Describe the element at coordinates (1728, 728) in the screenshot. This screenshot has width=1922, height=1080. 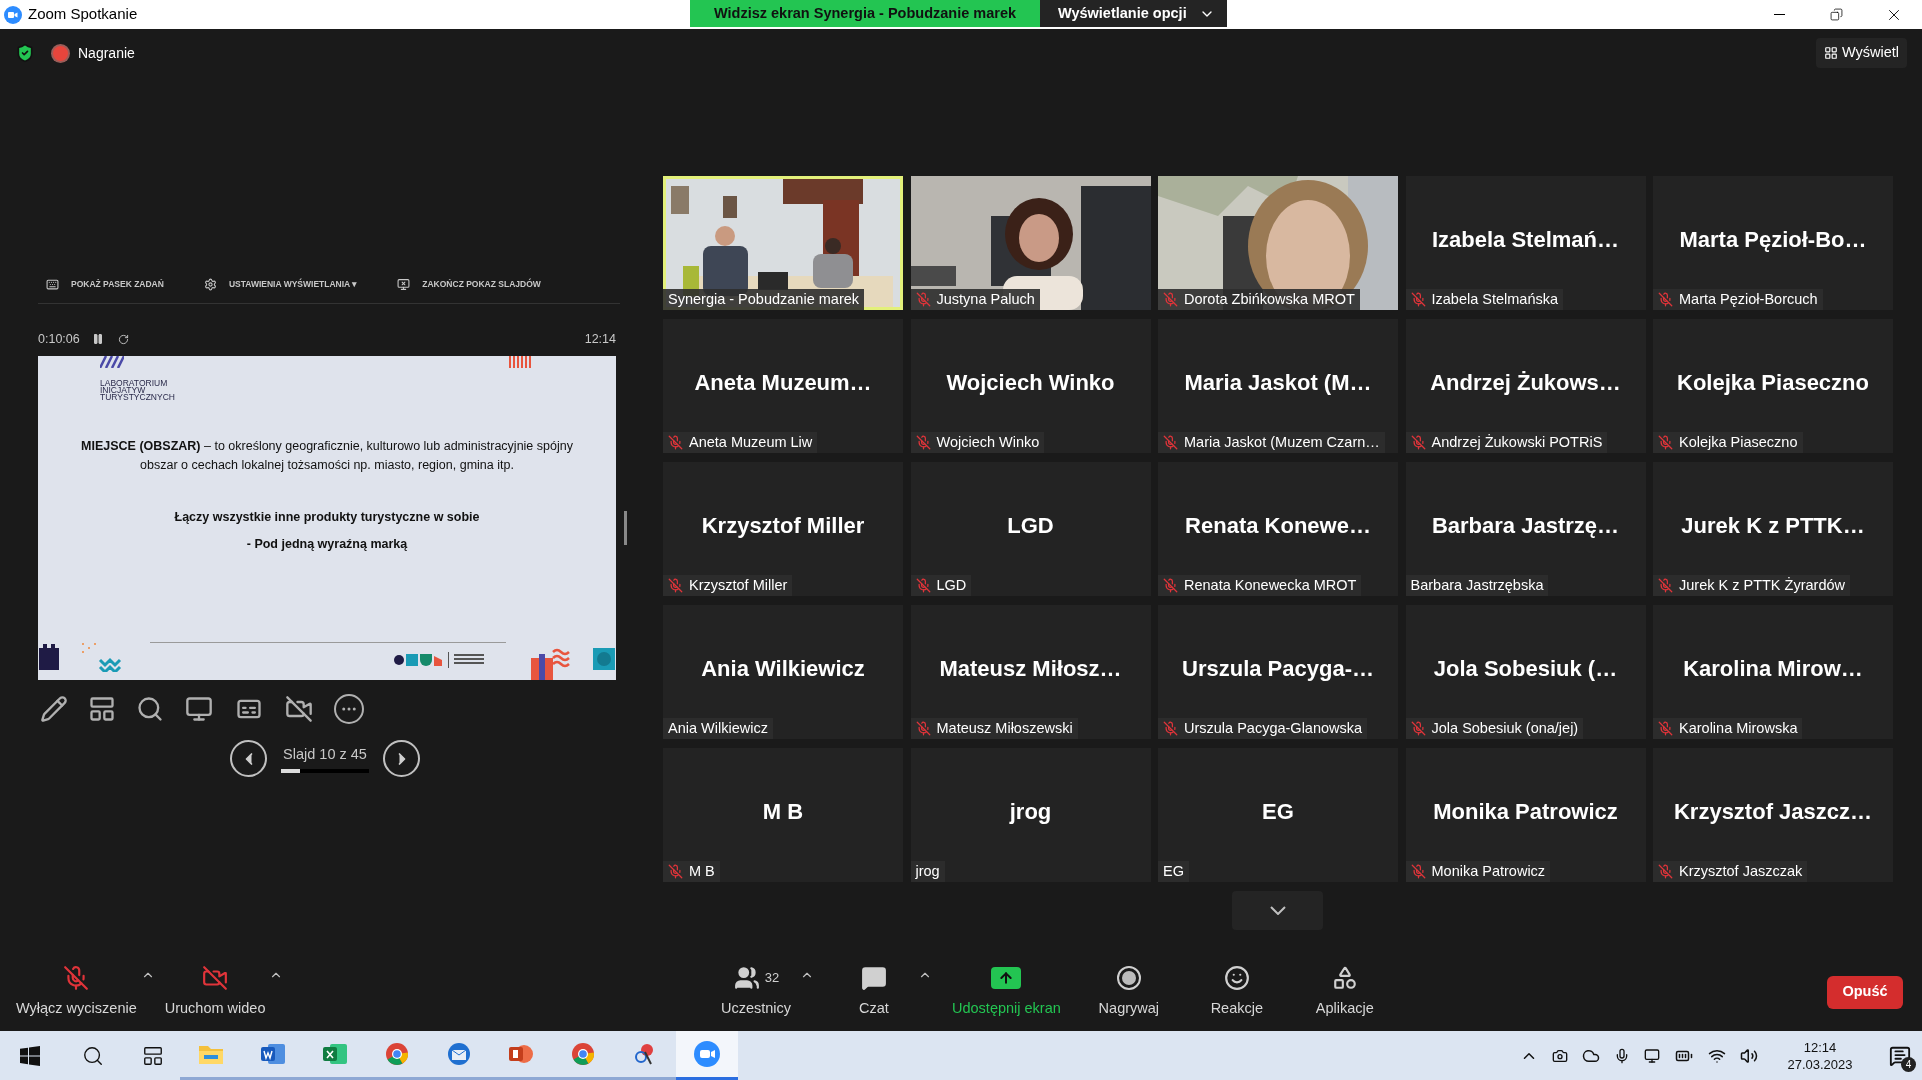
I see `name-label: Karolina Mirowska` at that location.